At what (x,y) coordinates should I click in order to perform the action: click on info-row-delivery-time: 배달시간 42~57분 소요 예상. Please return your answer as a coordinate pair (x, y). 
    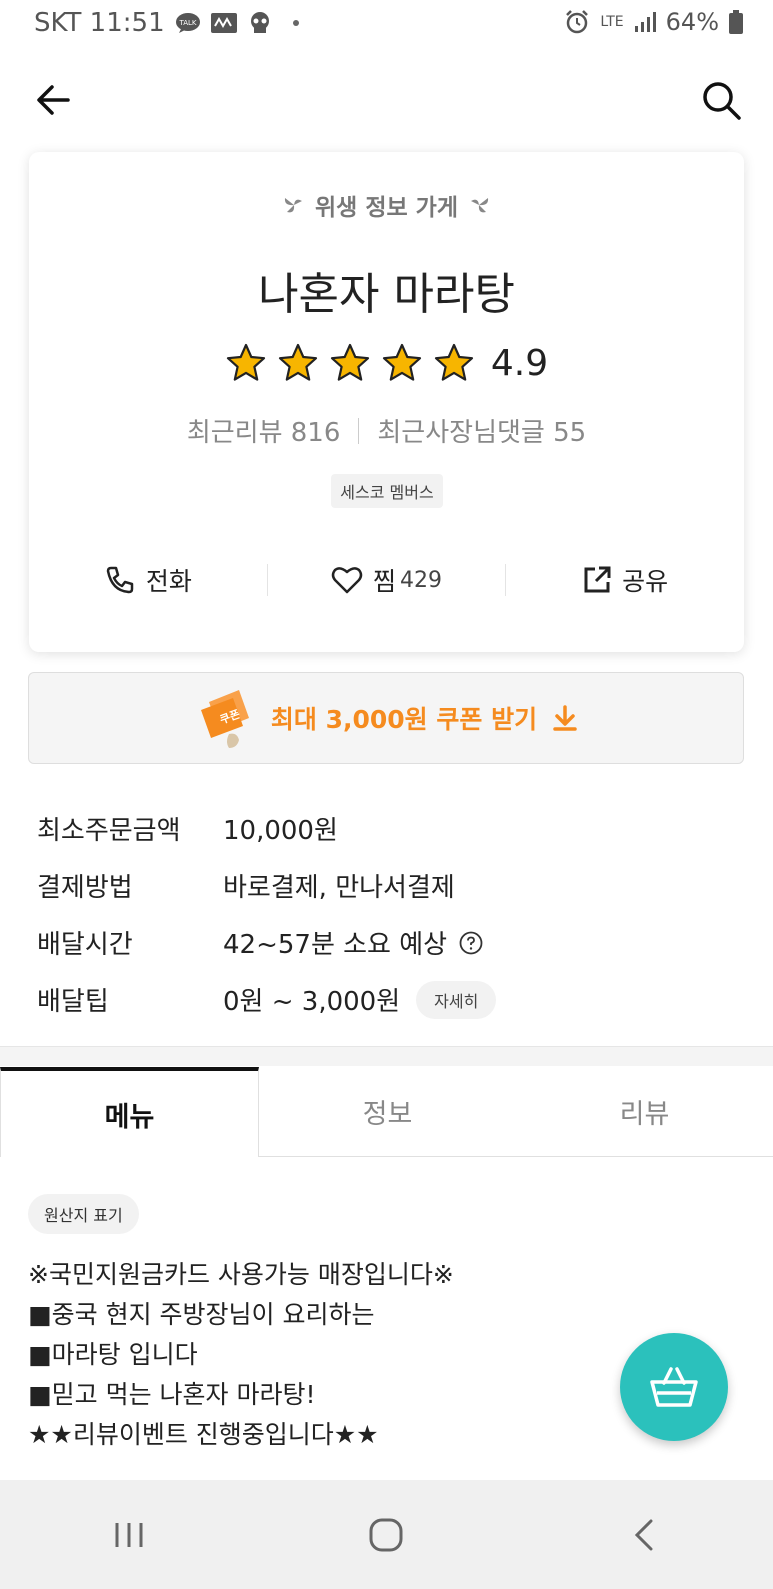
    Looking at the image, I should click on (387, 942).